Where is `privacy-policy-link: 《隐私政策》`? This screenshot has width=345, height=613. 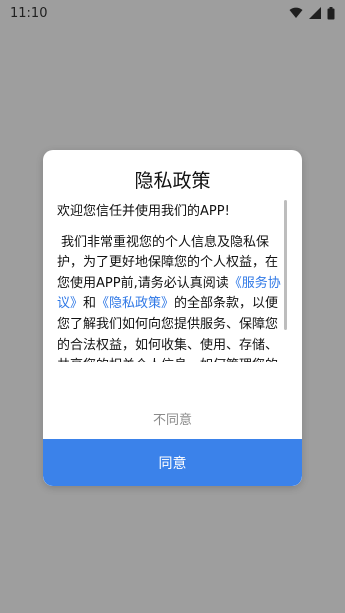 privacy-policy-link: 《隐私政策》 is located at coordinates (135, 303).